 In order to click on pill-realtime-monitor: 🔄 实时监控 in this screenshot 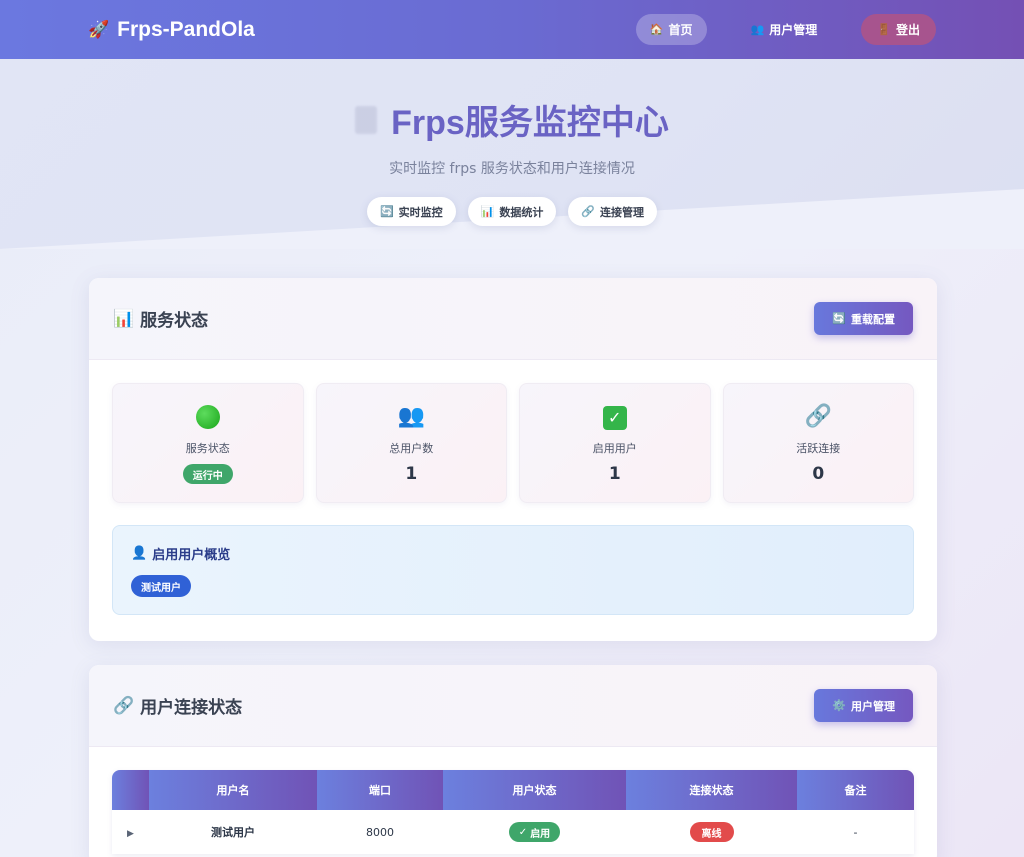, I will do `click(411, 211)`.